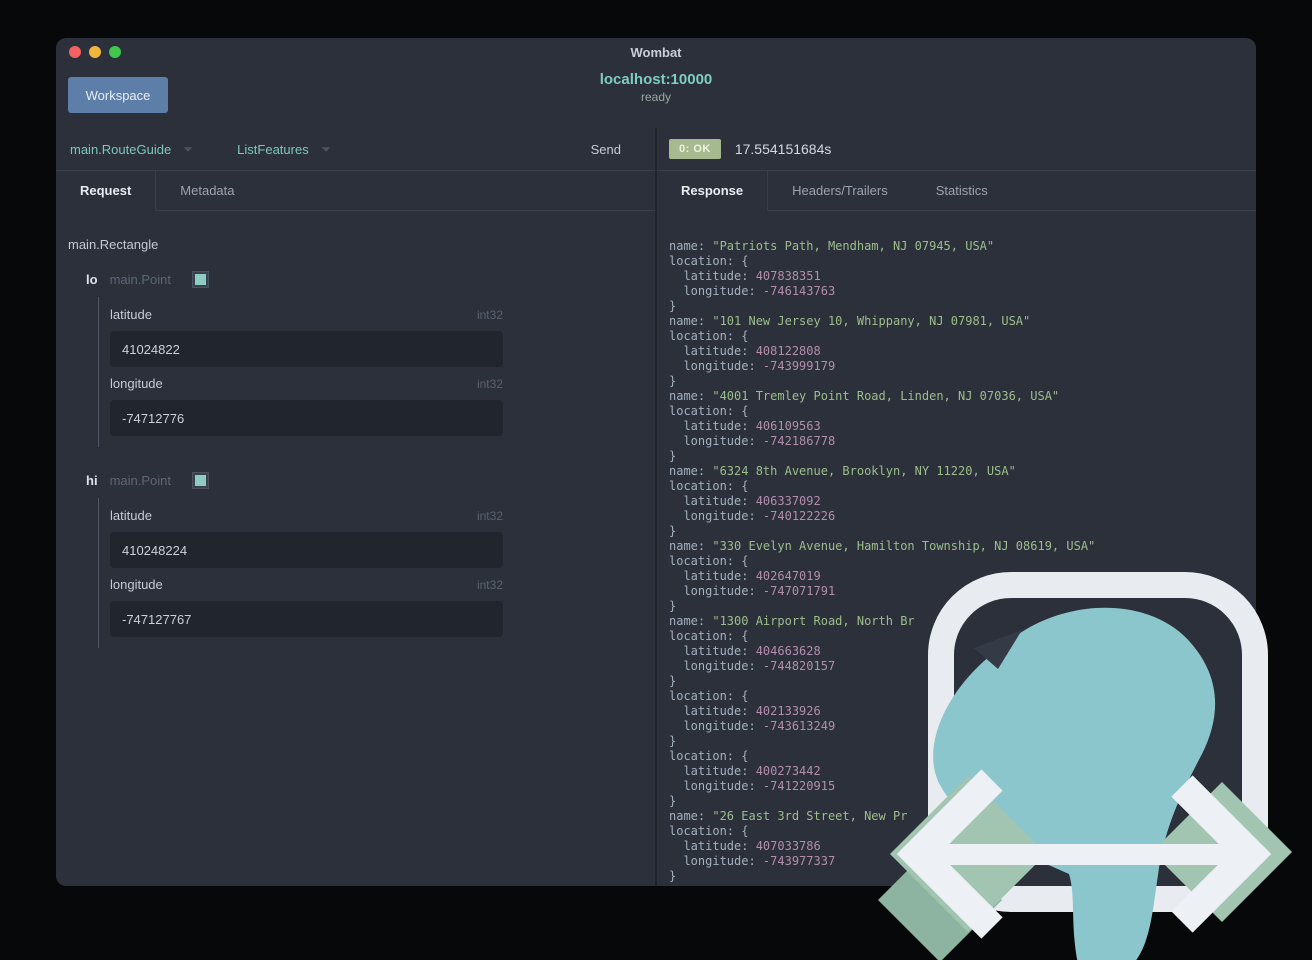  I want to click on group-name: hi, so click(92, 480).